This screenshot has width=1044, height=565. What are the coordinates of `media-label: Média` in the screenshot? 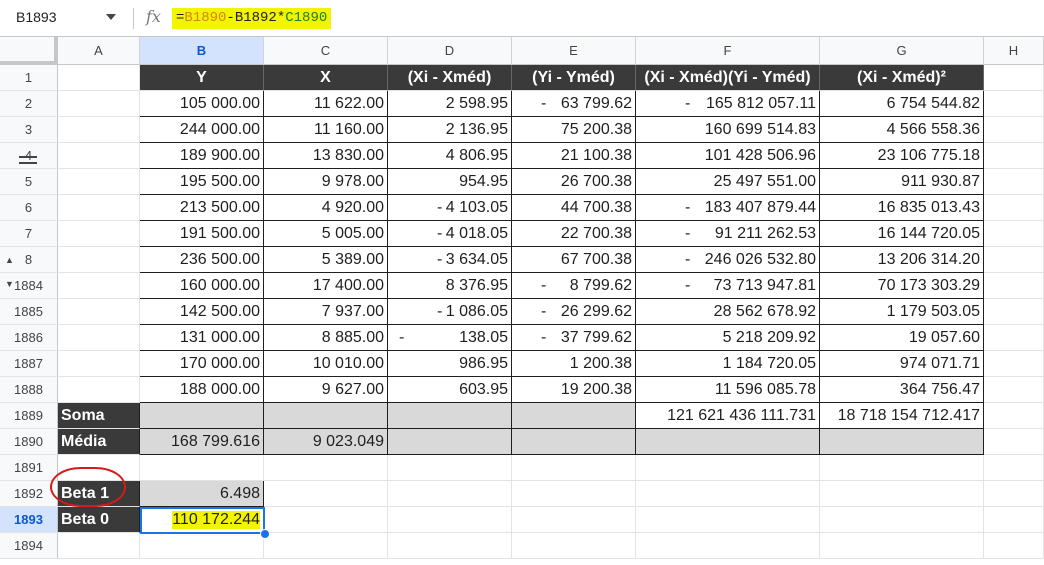 It's located at (99, 442).